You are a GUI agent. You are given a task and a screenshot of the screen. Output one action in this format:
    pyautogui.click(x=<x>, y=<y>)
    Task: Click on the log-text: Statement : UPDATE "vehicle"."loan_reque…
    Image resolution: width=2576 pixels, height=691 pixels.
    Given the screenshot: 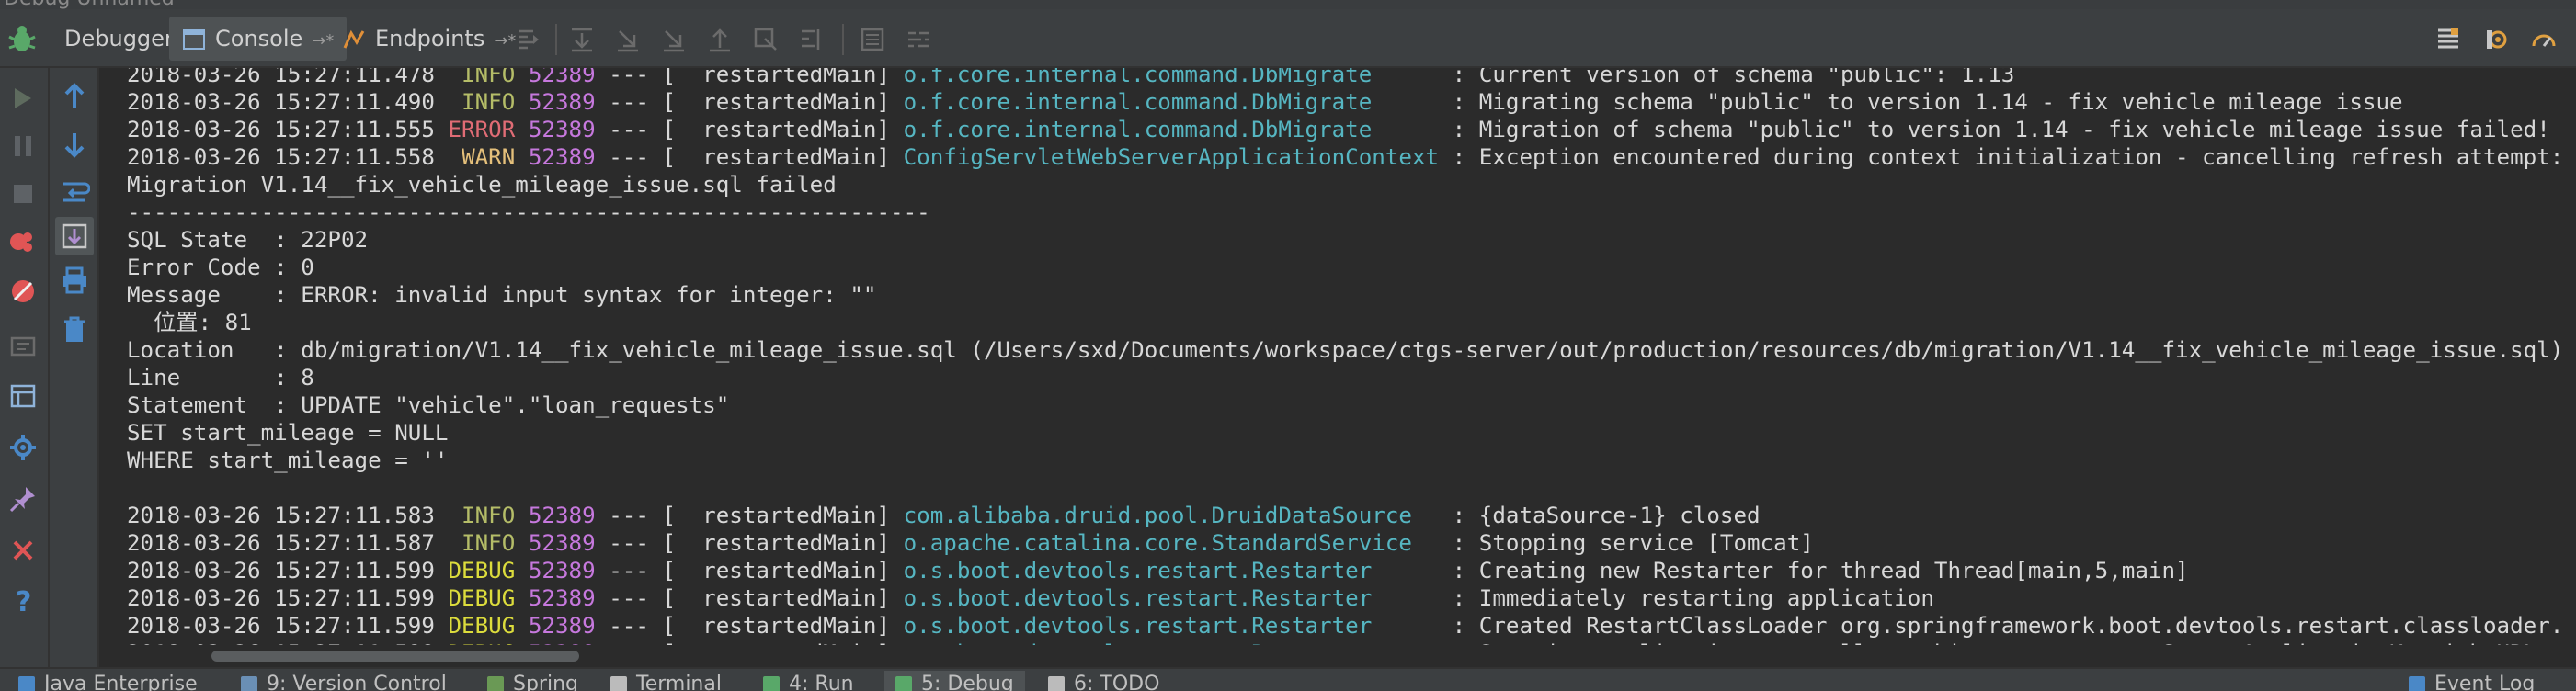 What is the action you would take?
    pyautogui.click(x=428, y=405)
    